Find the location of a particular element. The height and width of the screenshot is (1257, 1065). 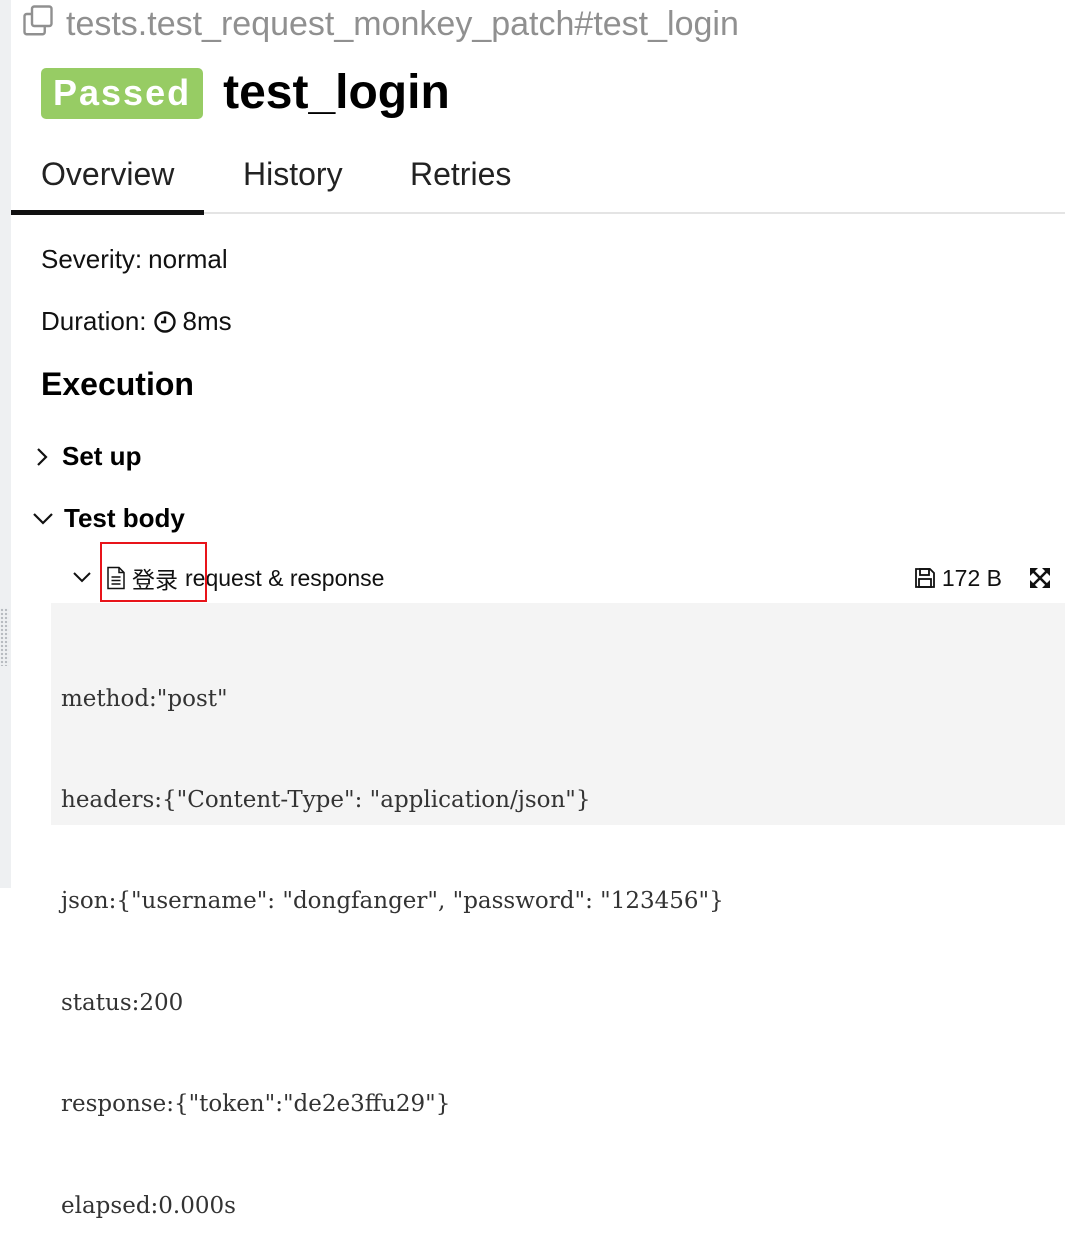

code-line: method:"post" is located at coordinates (144, 698).